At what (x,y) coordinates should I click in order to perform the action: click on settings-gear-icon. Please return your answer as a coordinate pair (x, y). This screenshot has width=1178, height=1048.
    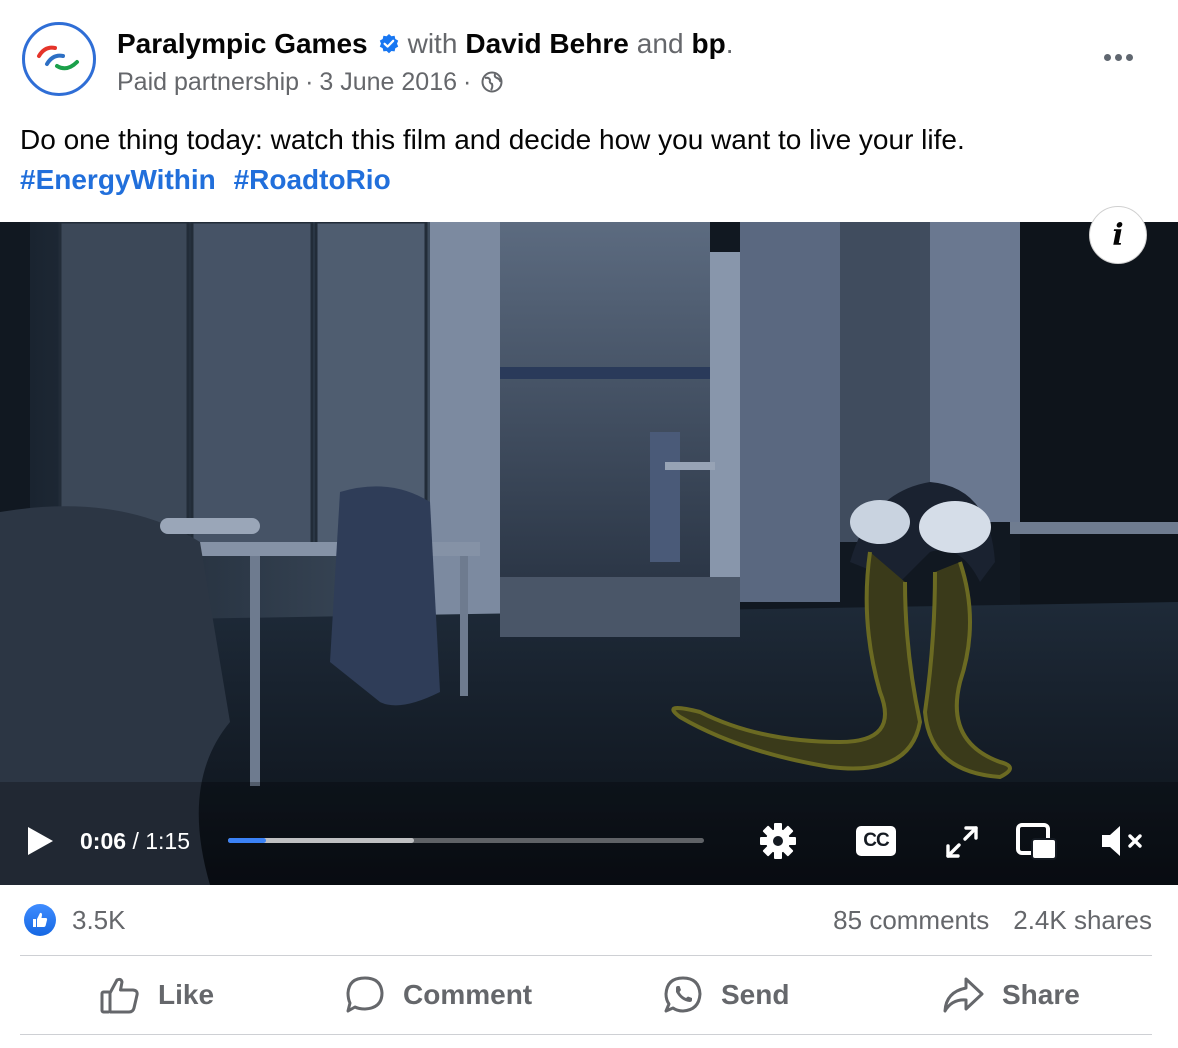
    Looking at the image, I should click on (778, 841).